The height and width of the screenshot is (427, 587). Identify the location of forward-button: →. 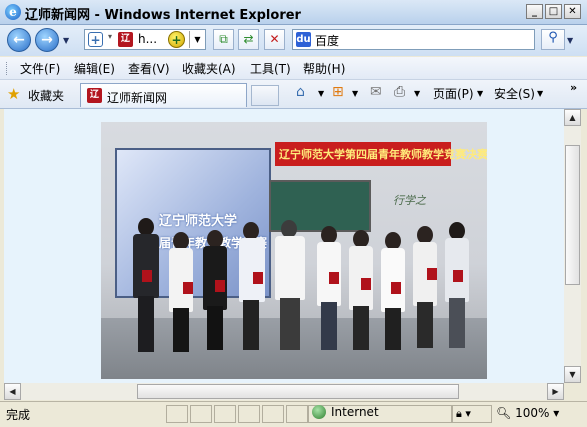
(47, 40).